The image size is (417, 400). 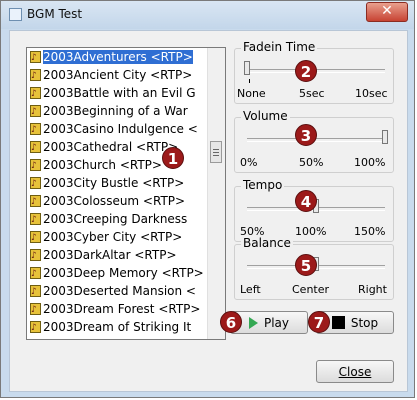 I want to click on bgm-list-item: 2003Ancient City <RTP>, so click(x=118, y=75).